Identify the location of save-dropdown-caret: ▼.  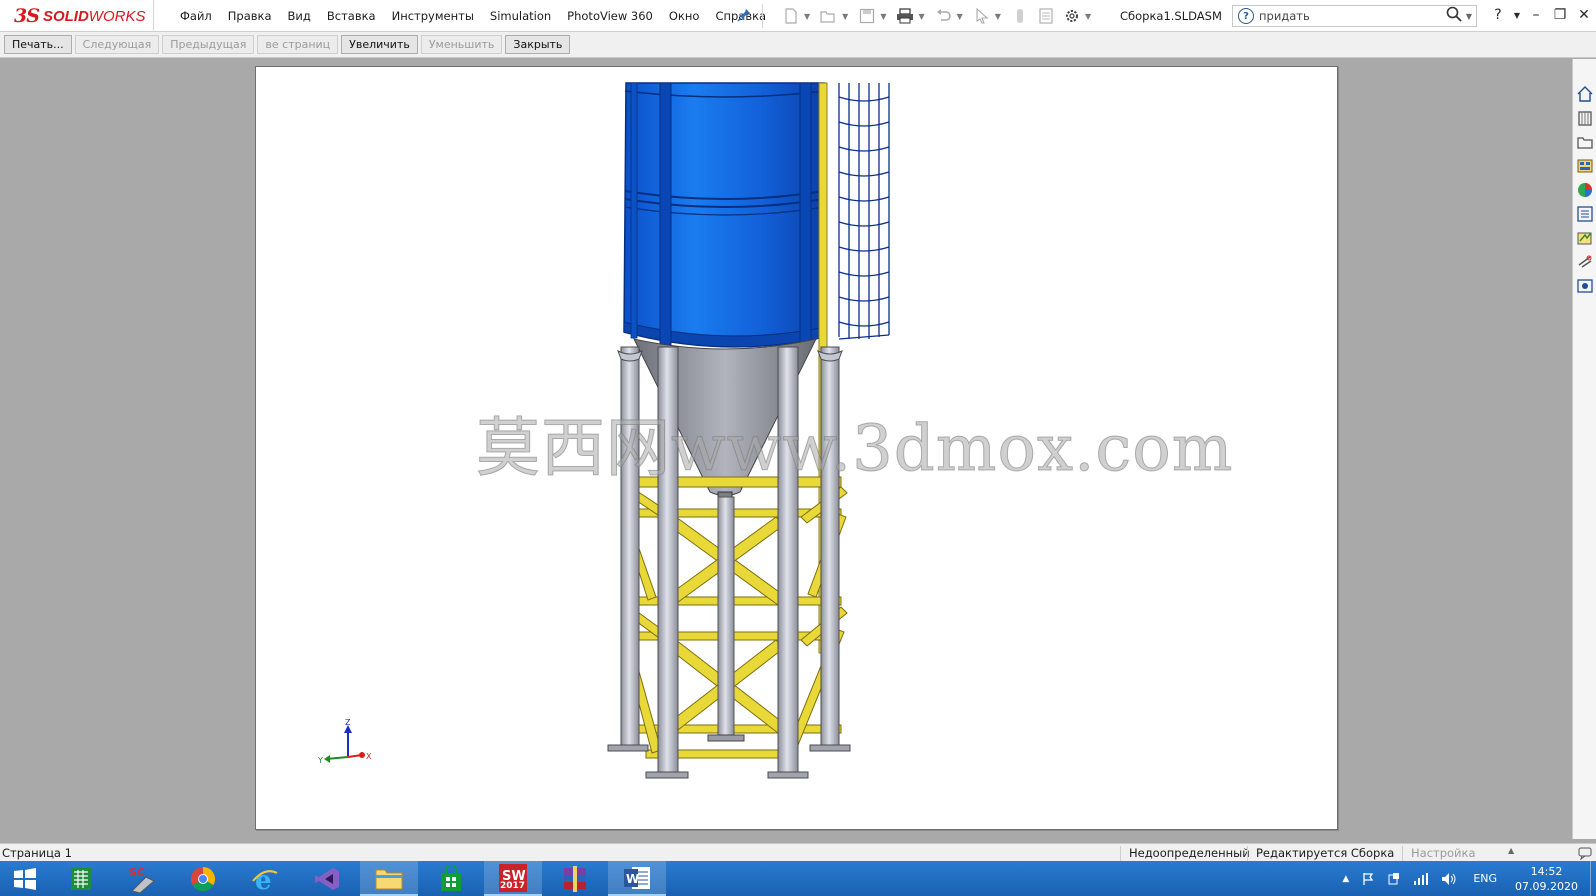
(883, 16).